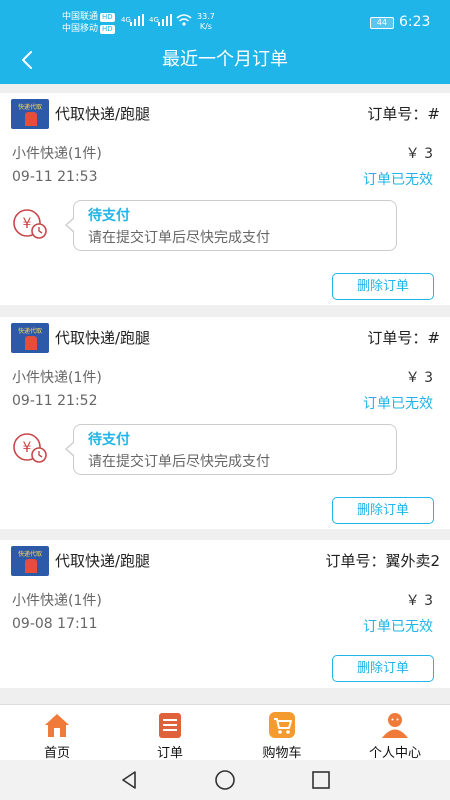 Image resolution: width=450 pixels, height=800 pixels. What do you see at coordinates (206, 21) in the screenshot?
I see `network-speed: 33.7 K/s` at bounding box center [206, 21].